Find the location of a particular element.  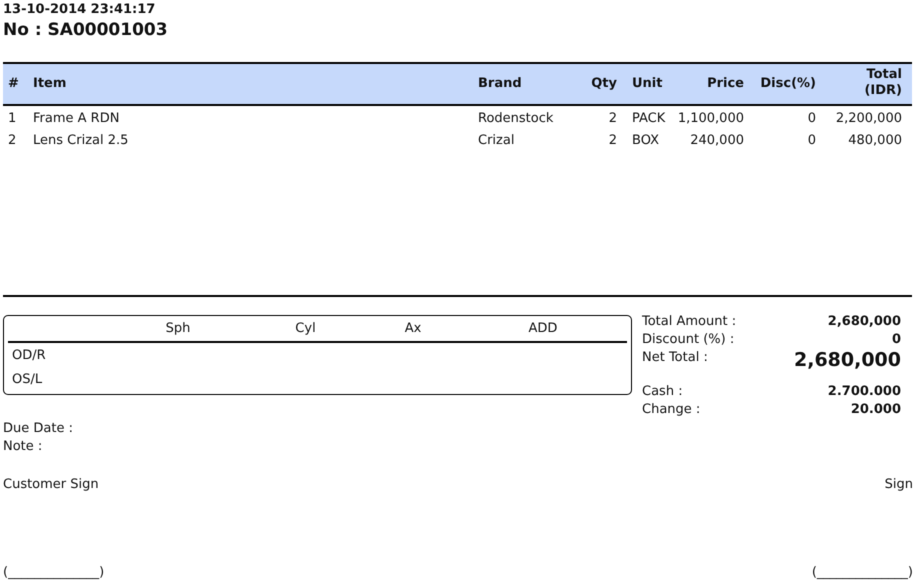

column-header: Disc(%) is located at coordinates (788, 84).